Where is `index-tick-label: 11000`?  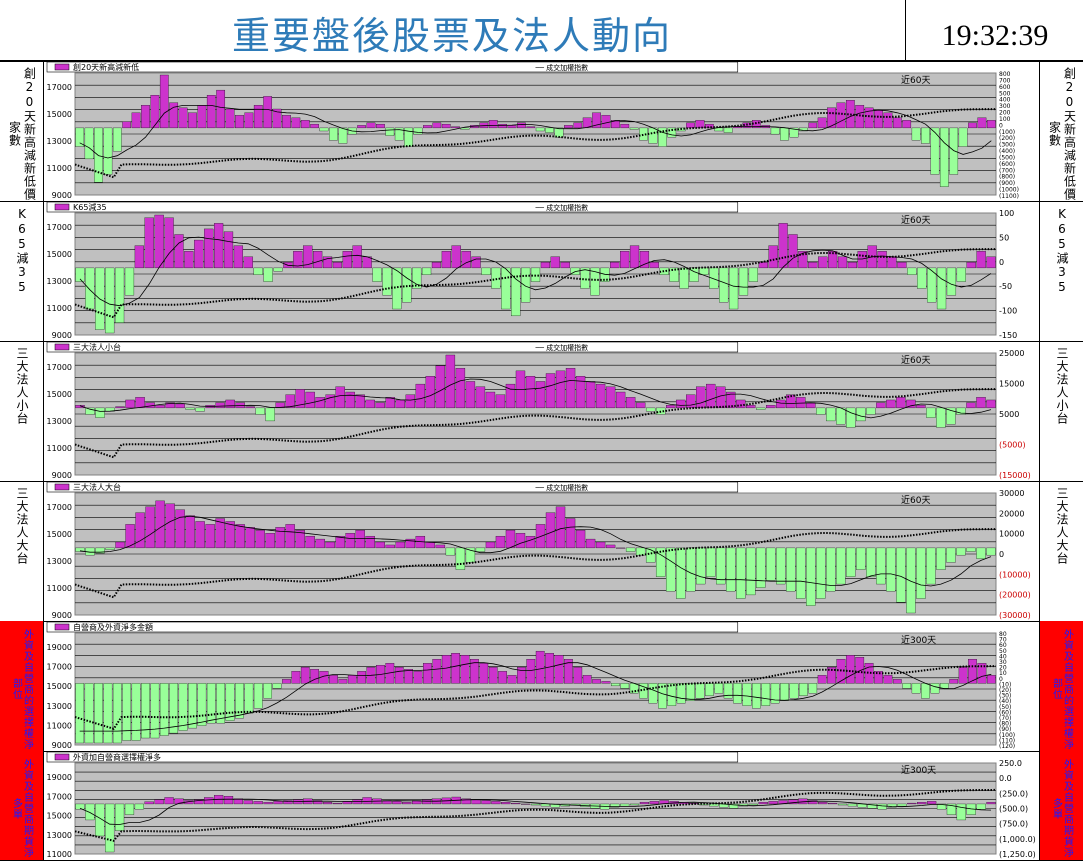
index-tick-label: 11000 is located at coordinates (59, 854).